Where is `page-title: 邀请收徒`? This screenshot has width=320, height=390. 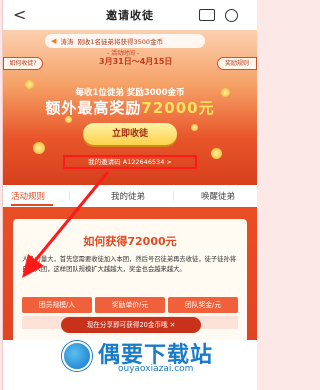 page-title: 邀请收徒 is located at coordinates (130, 15).